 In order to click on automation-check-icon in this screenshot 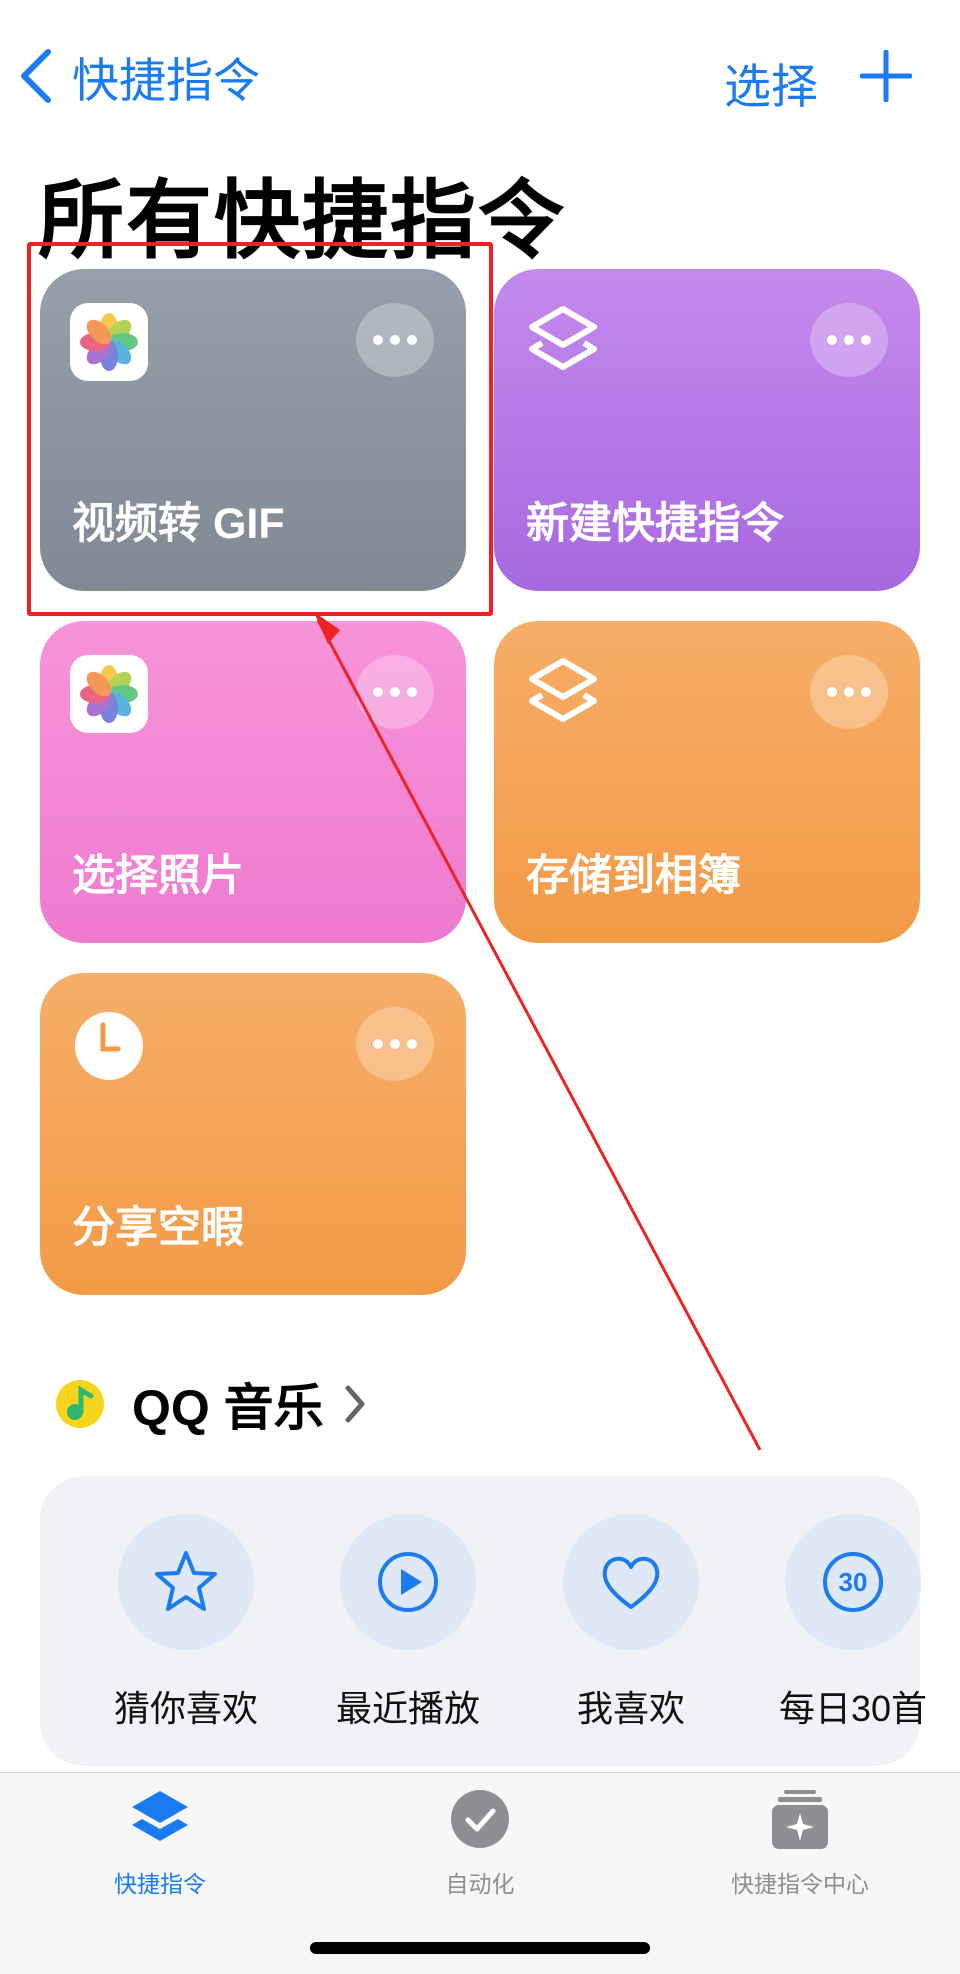, I will do `click(480, 1819)`.